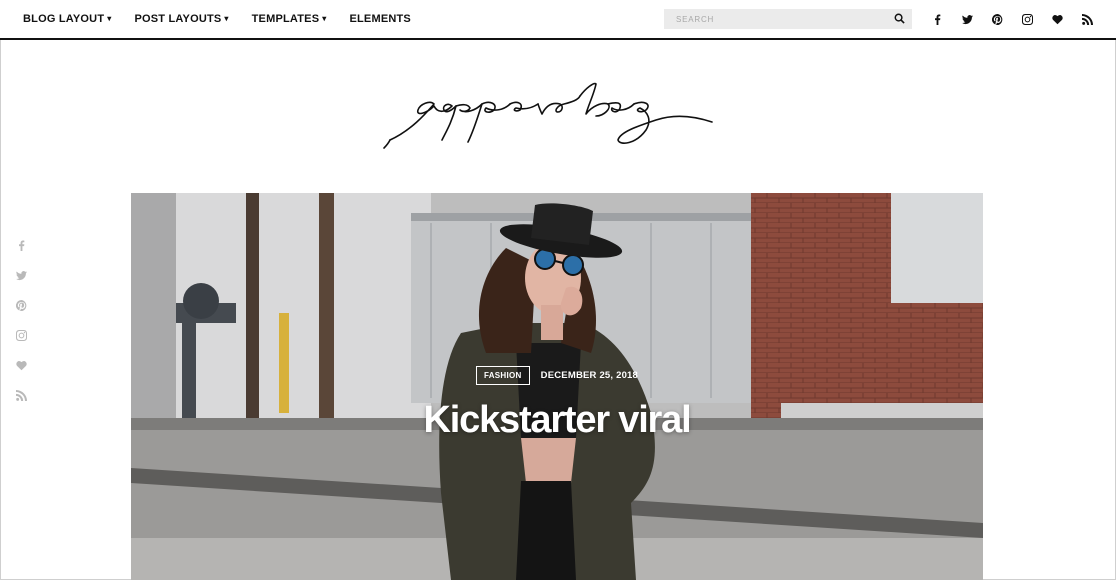 Image resolution: width=1116 pixels, height=580 pixels. What do you see at coordinates (285, 19) in the screenshot?
I see `nav-templates-label: TEMPLATES` at bounding box center [285, 19].